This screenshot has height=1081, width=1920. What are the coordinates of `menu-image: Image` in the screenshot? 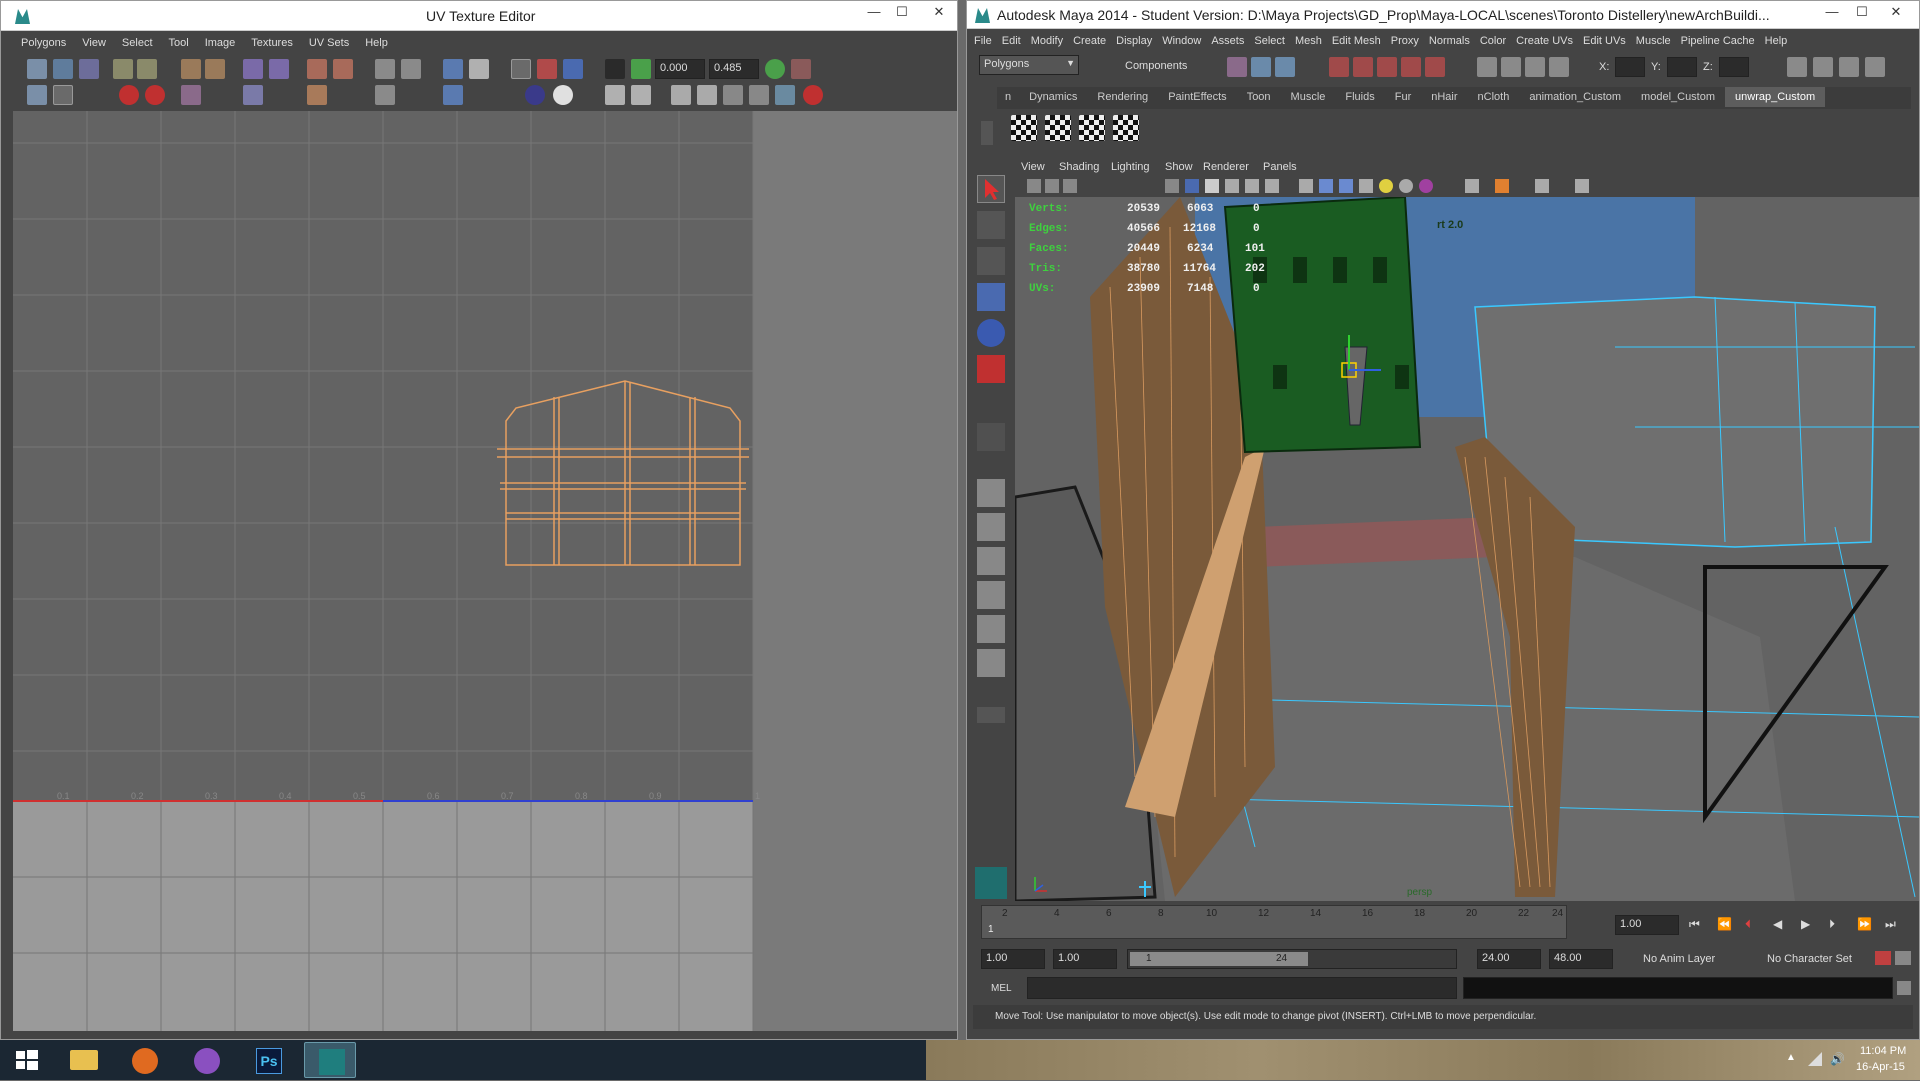 It's located at (220, 41).